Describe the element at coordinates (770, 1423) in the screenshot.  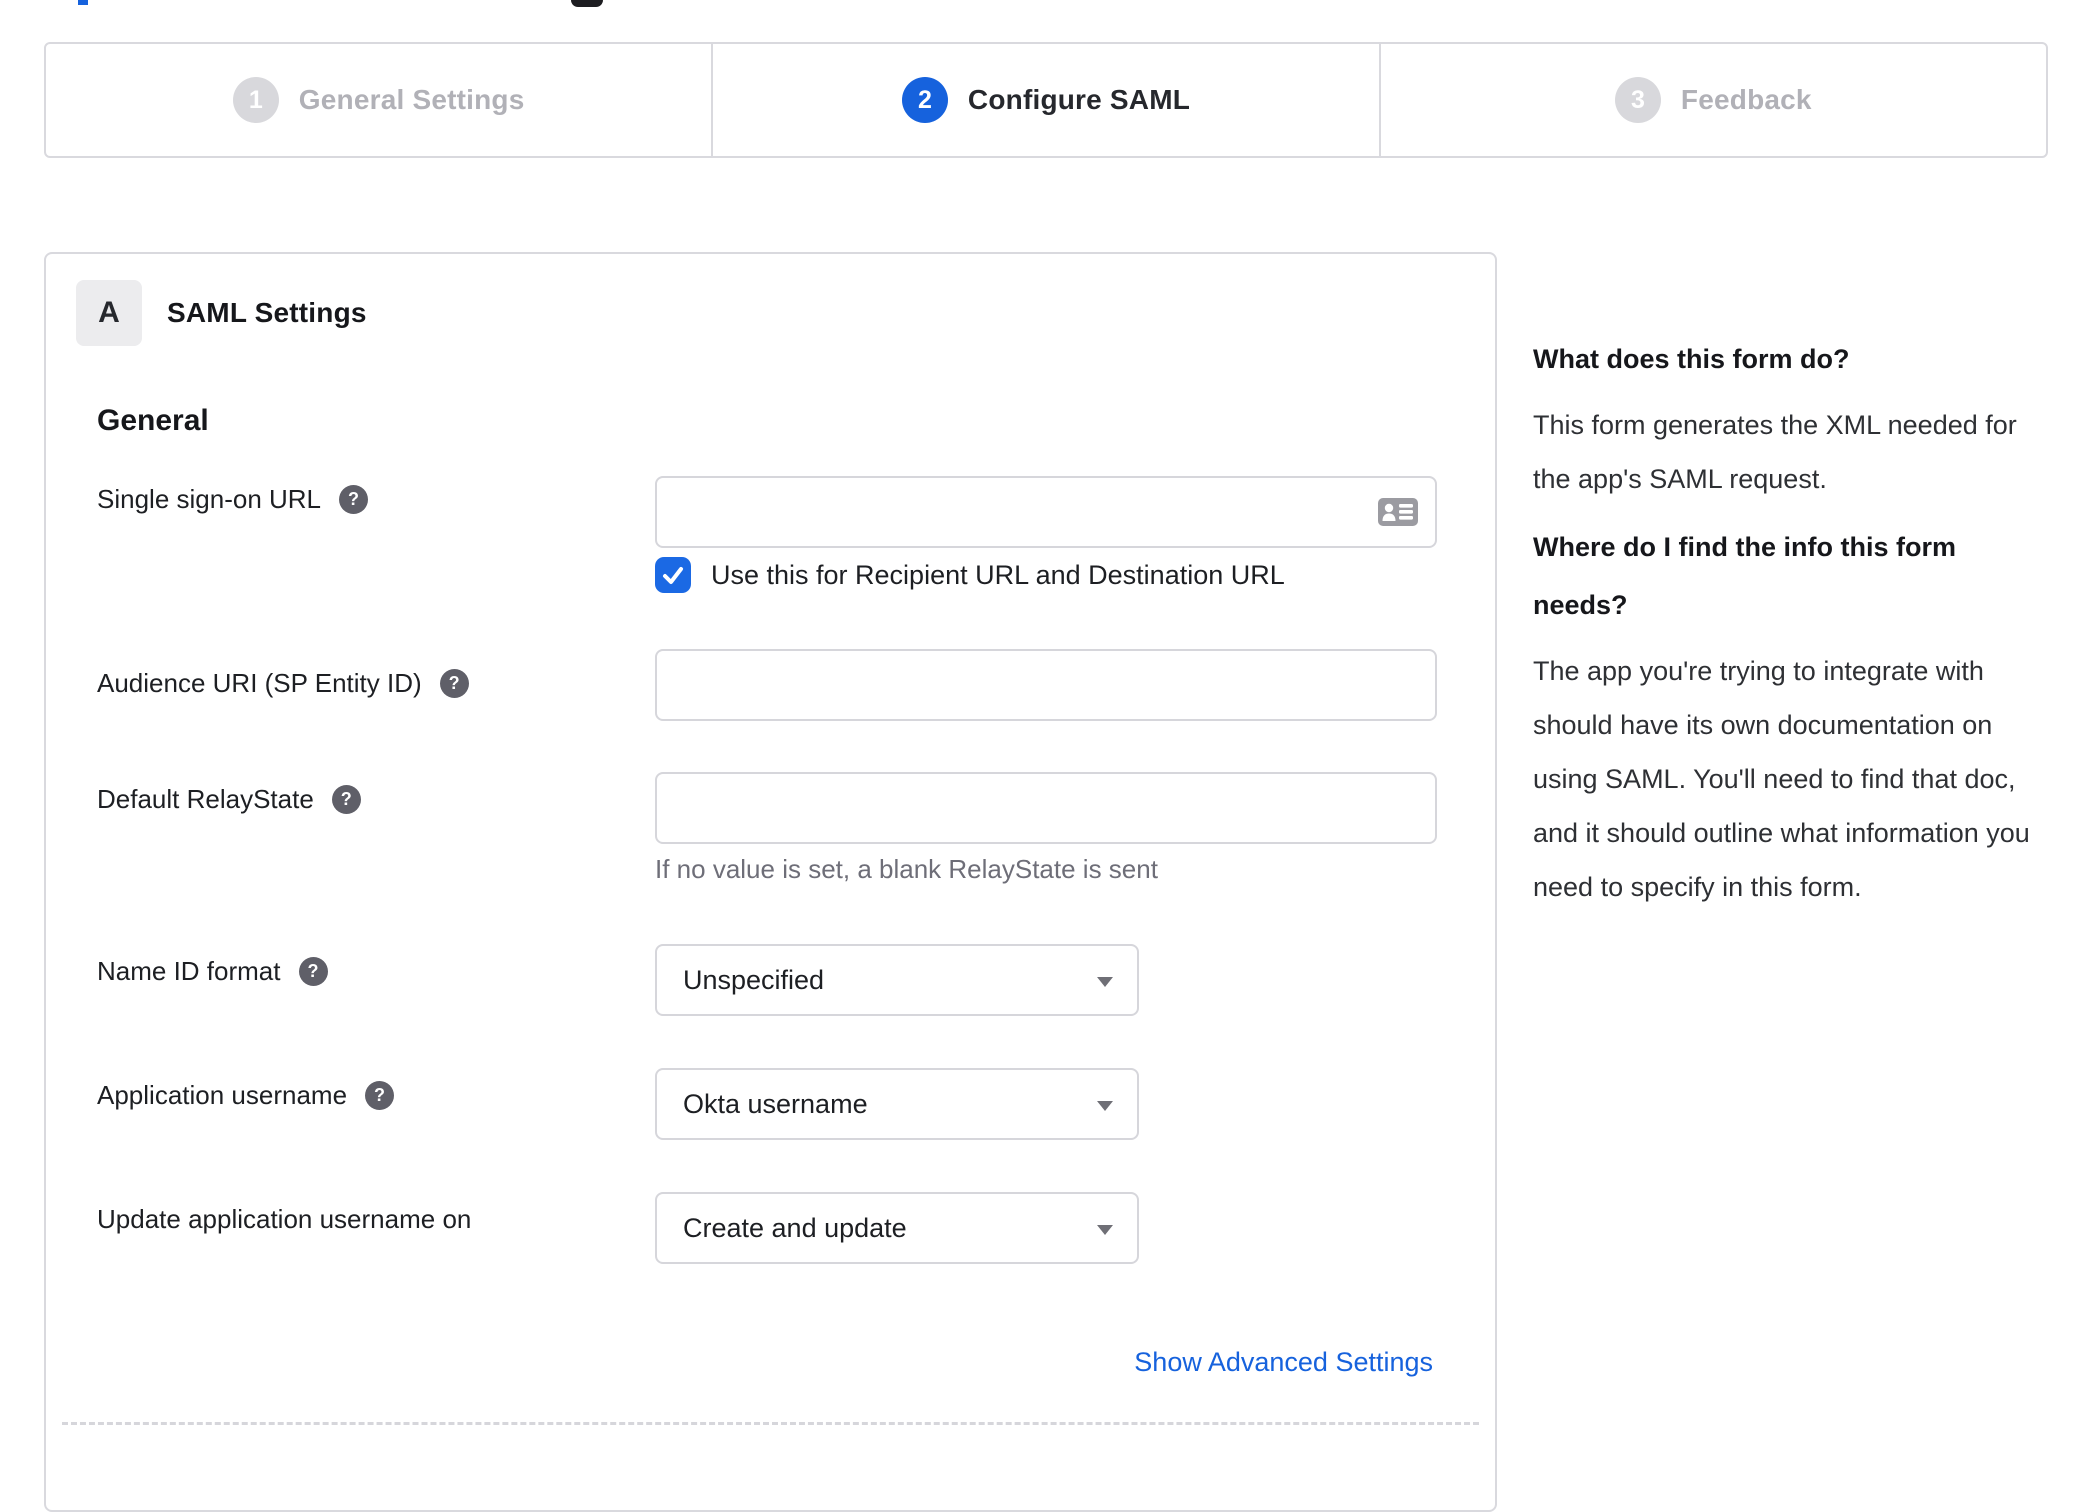
I see `section-divider` at that location.